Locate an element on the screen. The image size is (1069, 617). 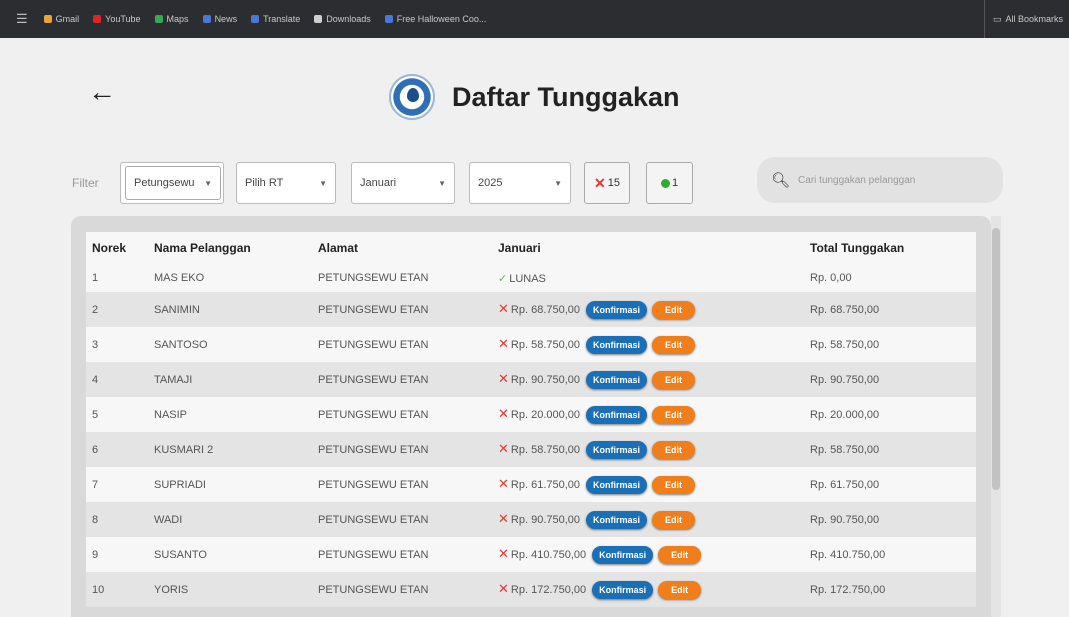
unpaid-amount: Rp. 172.750,00 is located at coordinates (548, 589).